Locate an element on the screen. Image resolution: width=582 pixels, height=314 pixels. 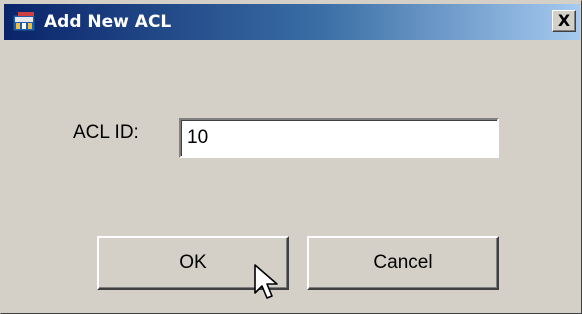
close-icon: X is located at coordinates (564, 20).